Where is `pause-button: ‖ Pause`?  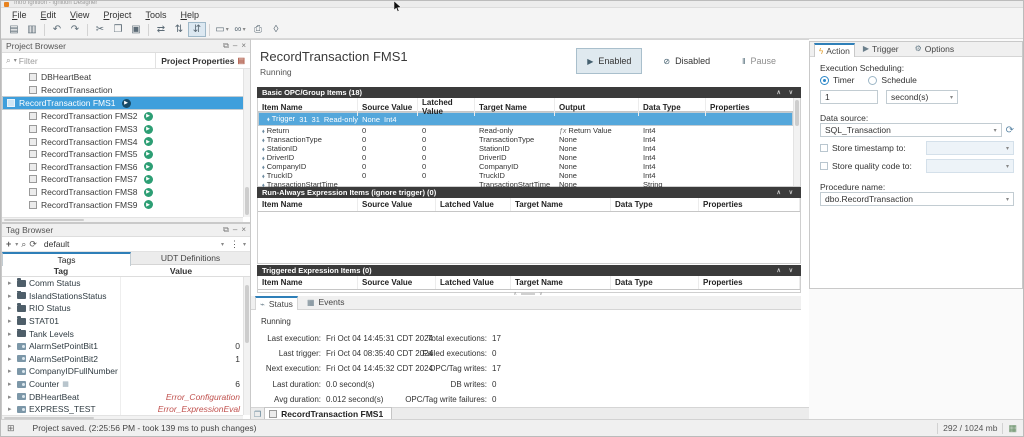 pause-button: ‖ Pause is located at coordinates (759, 61).